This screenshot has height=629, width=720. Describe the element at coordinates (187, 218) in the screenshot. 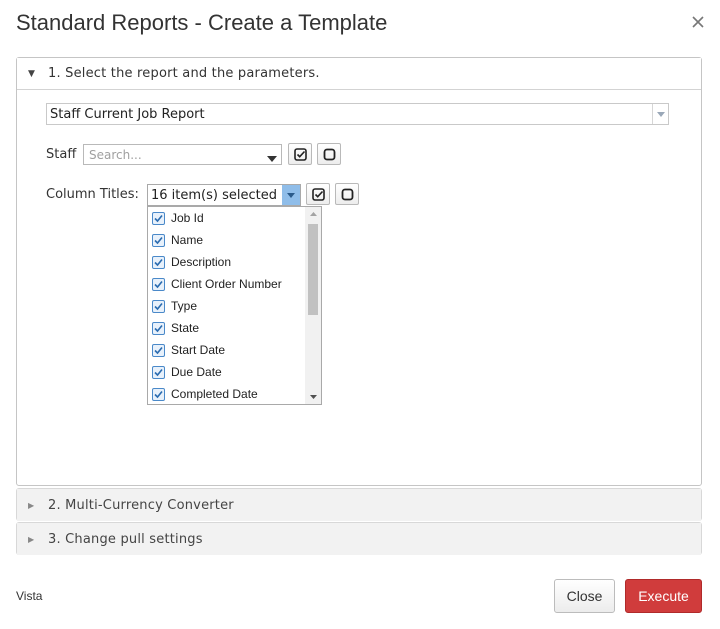

I see `list-item-label: Job Id` at that location.